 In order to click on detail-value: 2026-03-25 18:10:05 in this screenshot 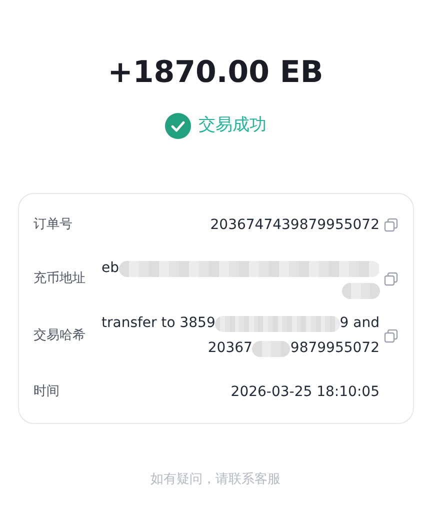, I will do `click(305, 392)`.